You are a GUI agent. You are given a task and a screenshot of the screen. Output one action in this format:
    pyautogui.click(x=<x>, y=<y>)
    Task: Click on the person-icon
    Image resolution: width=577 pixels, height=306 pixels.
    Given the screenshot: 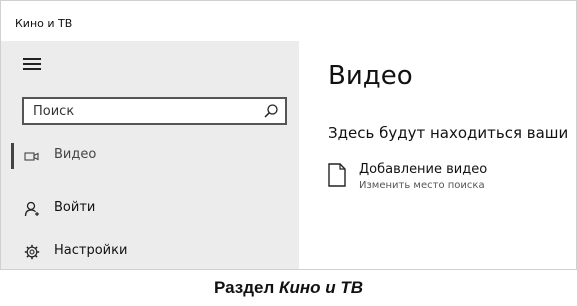 What is the action you would take?
    pyautogui.click(x=32, y=209)
    